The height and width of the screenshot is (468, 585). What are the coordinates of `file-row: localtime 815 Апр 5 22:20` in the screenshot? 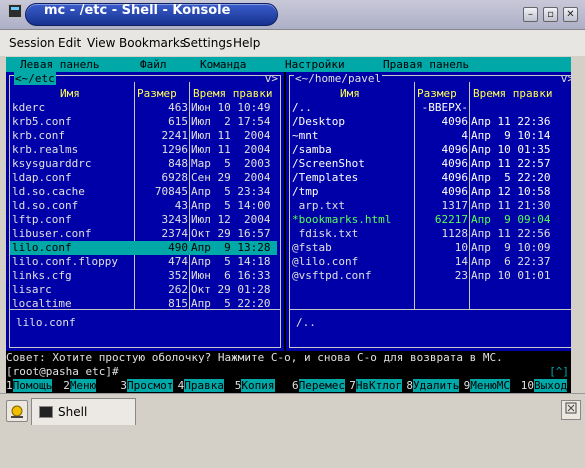 It's located at (143, 304).